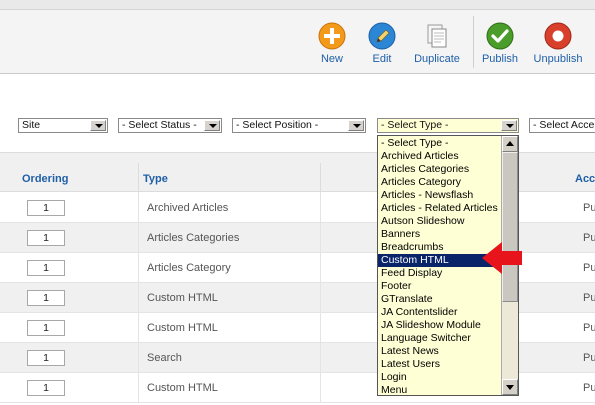 The height and width of the screenshot is (405, 595). I want to click on unpublish-button: Unpublish, so click(558, 45).